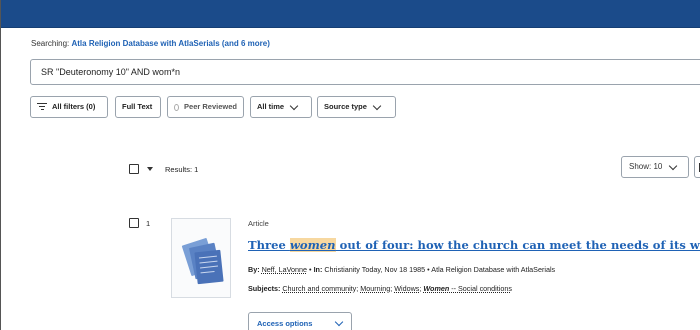 Image resolution: width=700 pixels, height=330 pixels. I want to click on all-filters-button: All filters (0), so click(69, 107).